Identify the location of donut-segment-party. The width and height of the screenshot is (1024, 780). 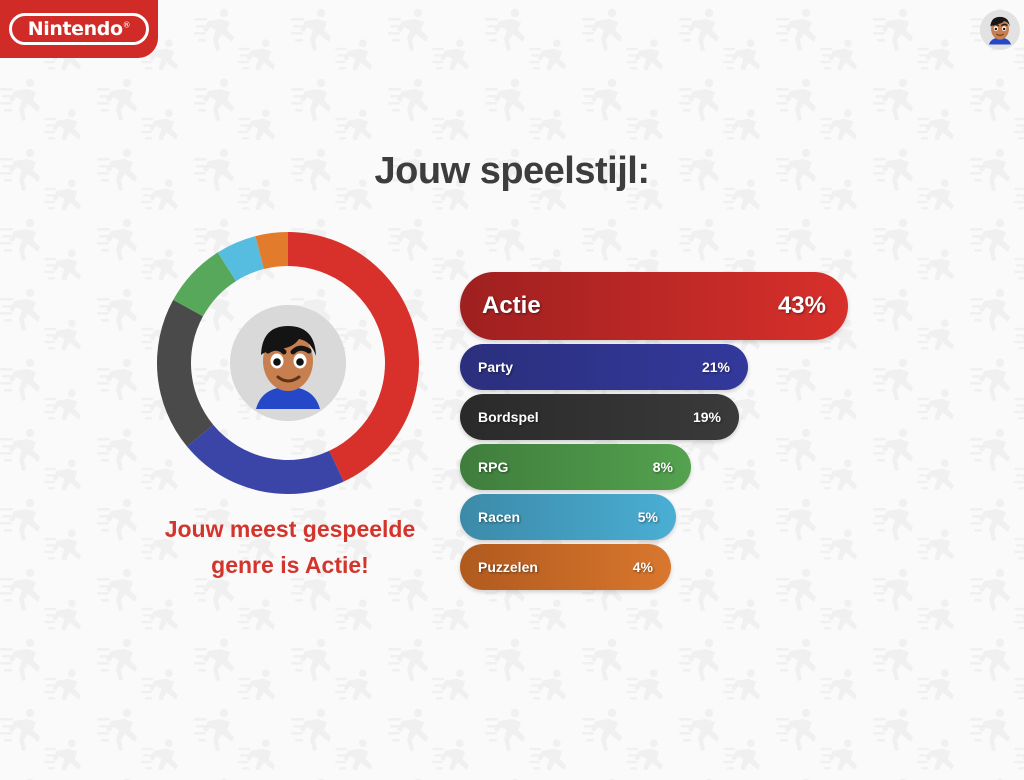
(265, 459).